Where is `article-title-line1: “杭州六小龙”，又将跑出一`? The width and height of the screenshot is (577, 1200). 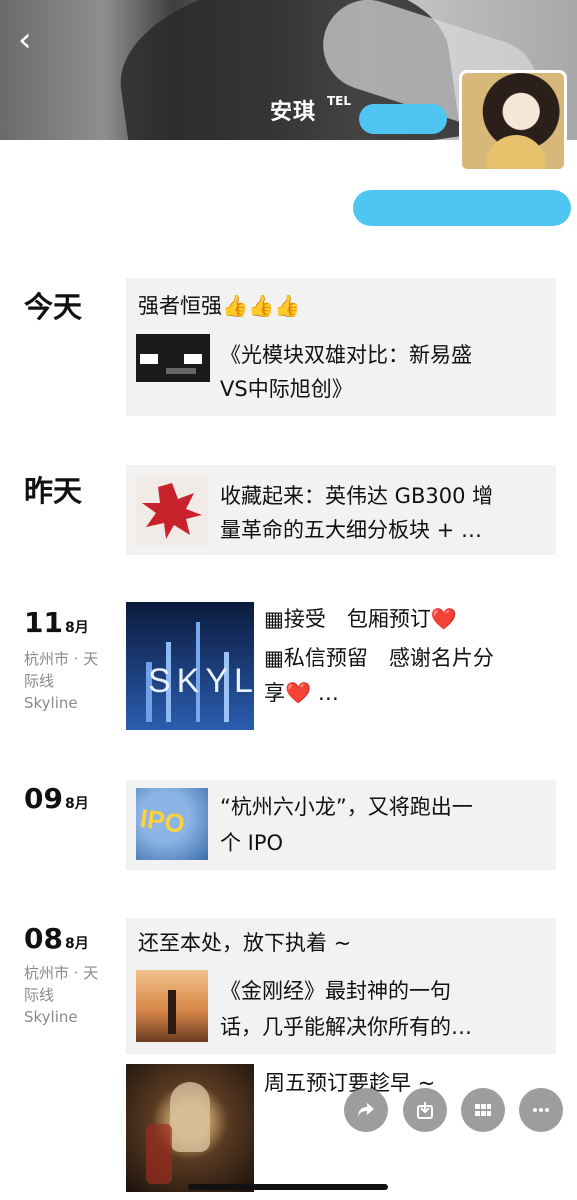 article-title-line1: “杭州六小龙”，又将跑出一 is located at coordinates (346, 807).